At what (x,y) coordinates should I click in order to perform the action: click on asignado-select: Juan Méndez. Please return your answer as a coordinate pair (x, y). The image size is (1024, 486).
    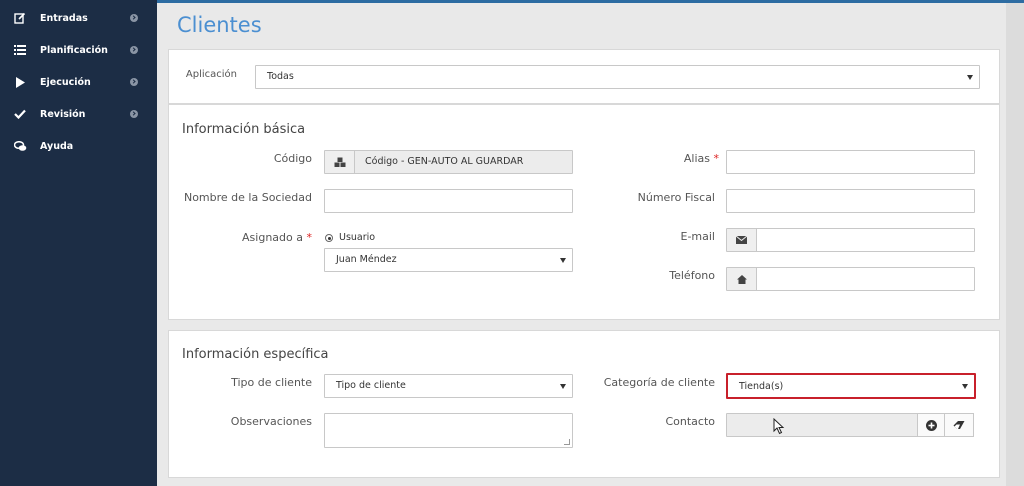
    Looking at the image, I should click on (448, 260).